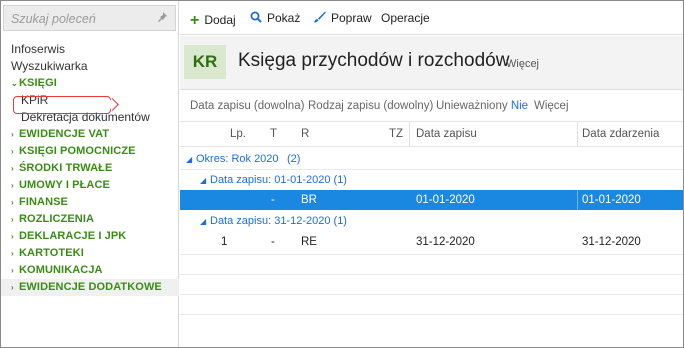  I want to click on show-button: Pokaż, so click(275, 18).